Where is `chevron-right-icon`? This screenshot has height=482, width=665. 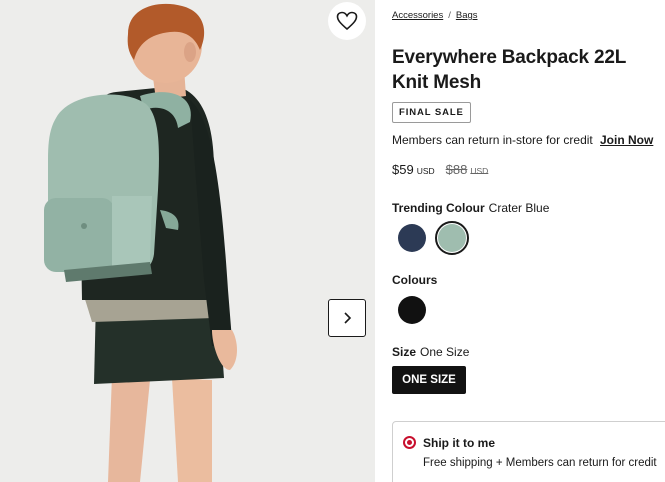
chevron-right-icon is located at coordinates (348, 318).